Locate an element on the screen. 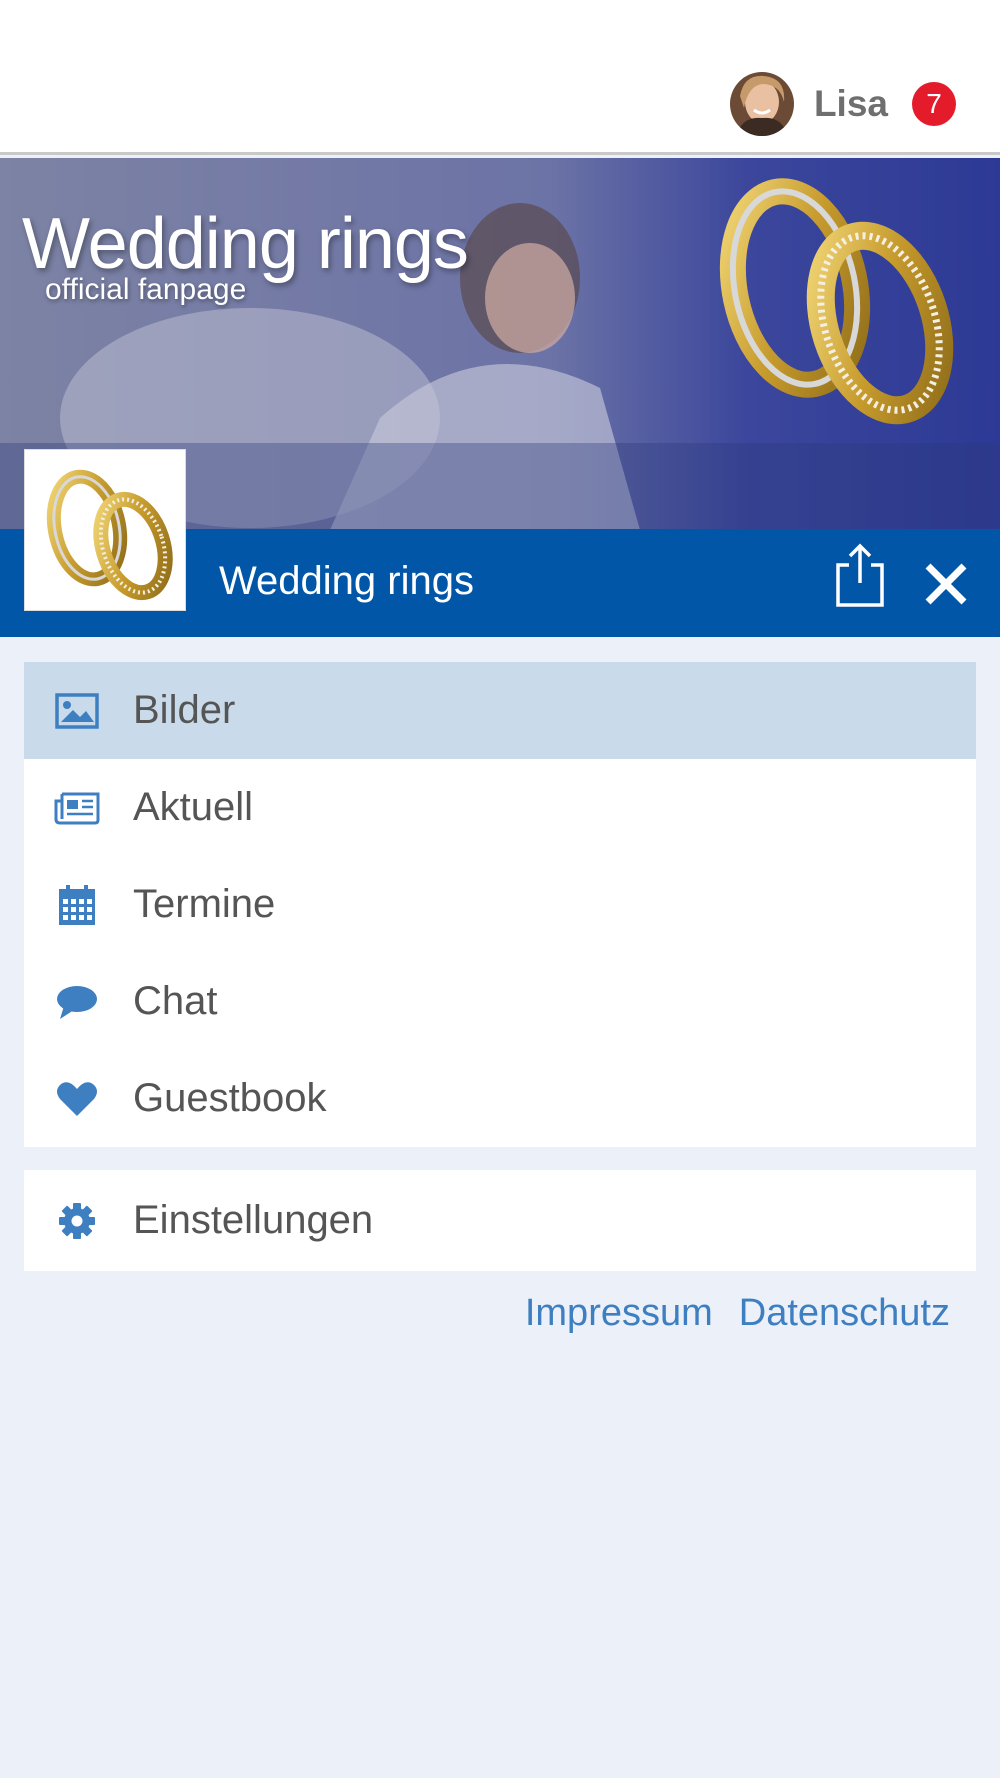  user-profile: Lisa 7 is located at coordinates (842, 104).